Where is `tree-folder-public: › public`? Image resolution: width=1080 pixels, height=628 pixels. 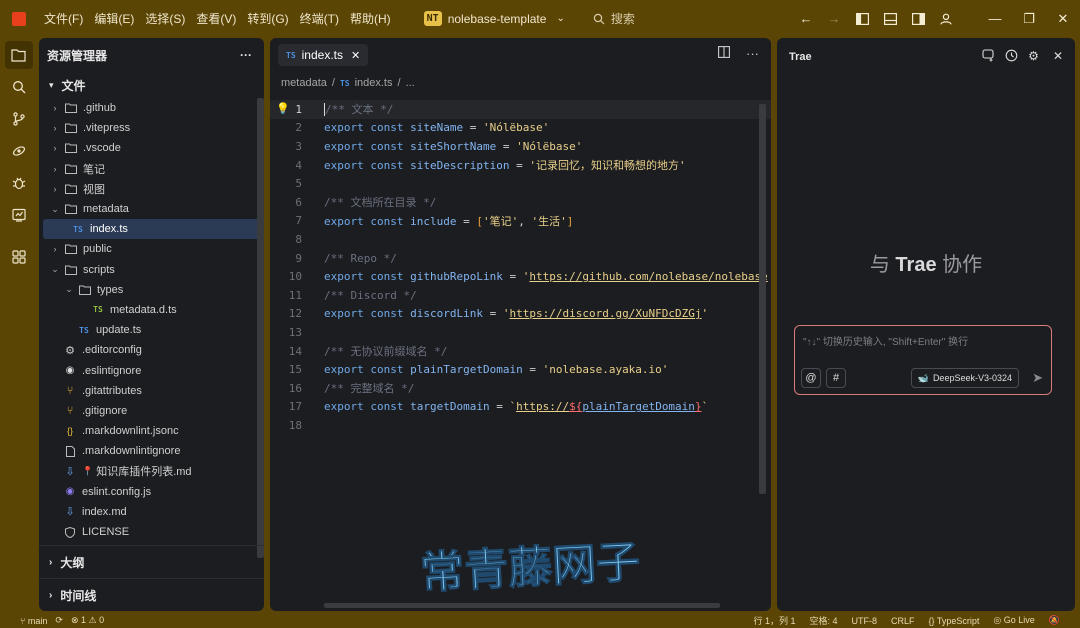 tree-folder-public: › public is located at coordinates (151, 249).